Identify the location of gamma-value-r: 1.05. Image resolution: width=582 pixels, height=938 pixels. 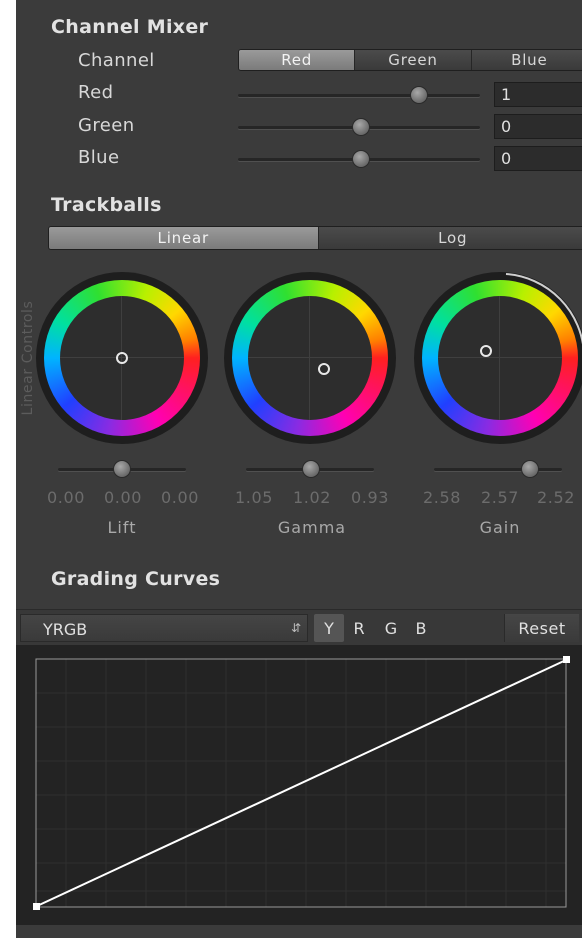
(254, 497).